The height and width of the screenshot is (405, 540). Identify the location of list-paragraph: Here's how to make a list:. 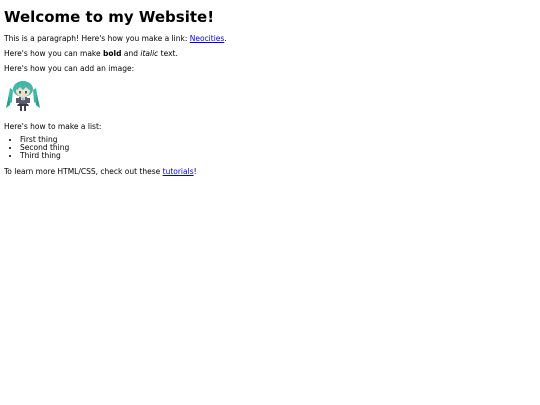
(53, 126).